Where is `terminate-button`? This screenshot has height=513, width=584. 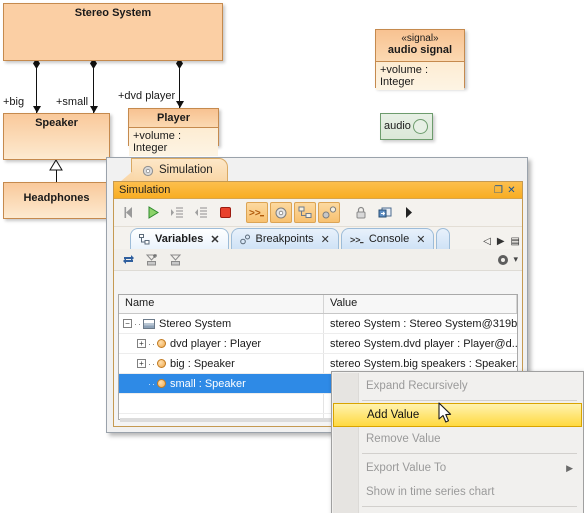 terminate-button is located at coordinates (225, 212).